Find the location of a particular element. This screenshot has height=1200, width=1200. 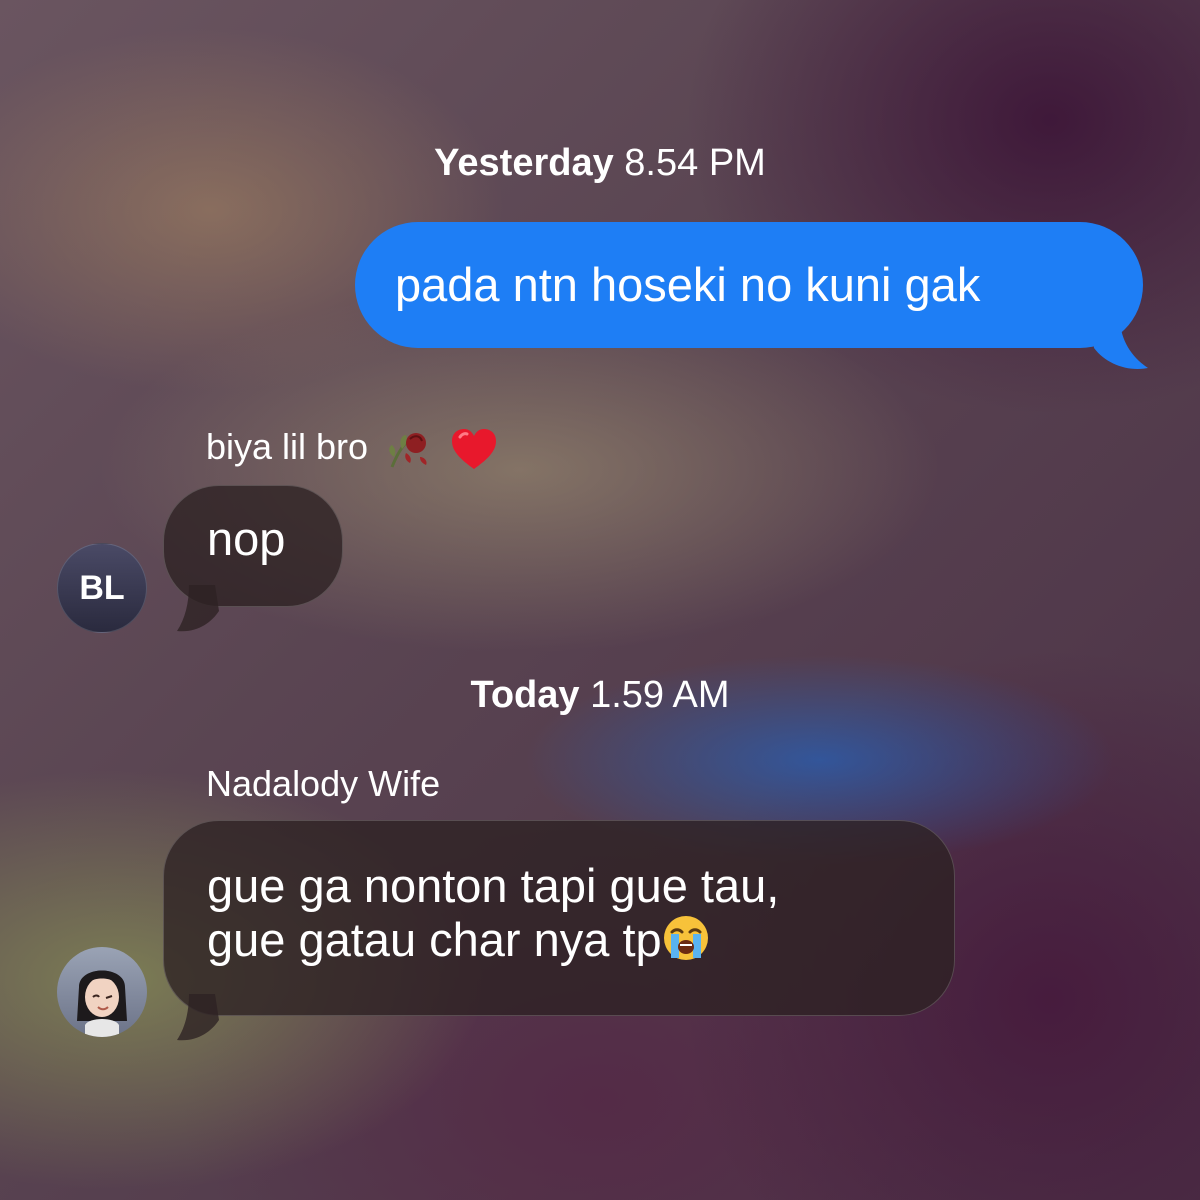

message-text-line-with-emoji: gue gatau char nya tp is located at coordinates (580, 940).